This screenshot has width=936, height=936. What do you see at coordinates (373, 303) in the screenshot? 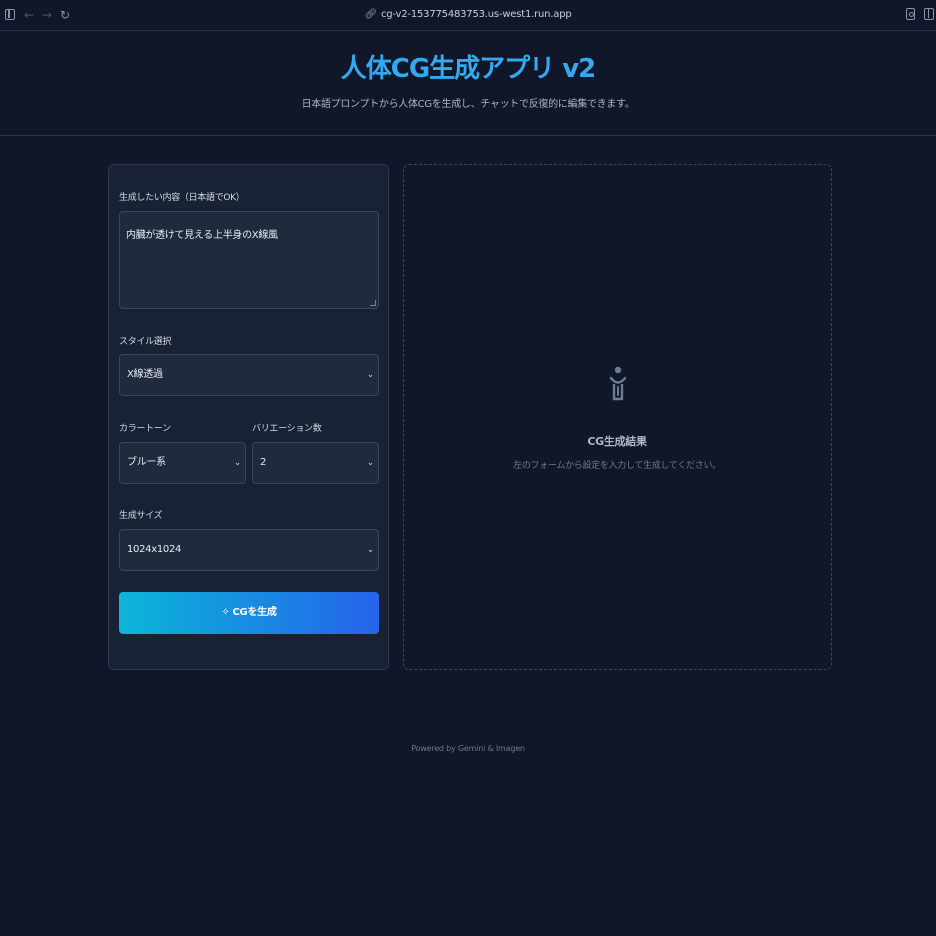
I see `resize-handle-icon` at bounding box center [373, 303].